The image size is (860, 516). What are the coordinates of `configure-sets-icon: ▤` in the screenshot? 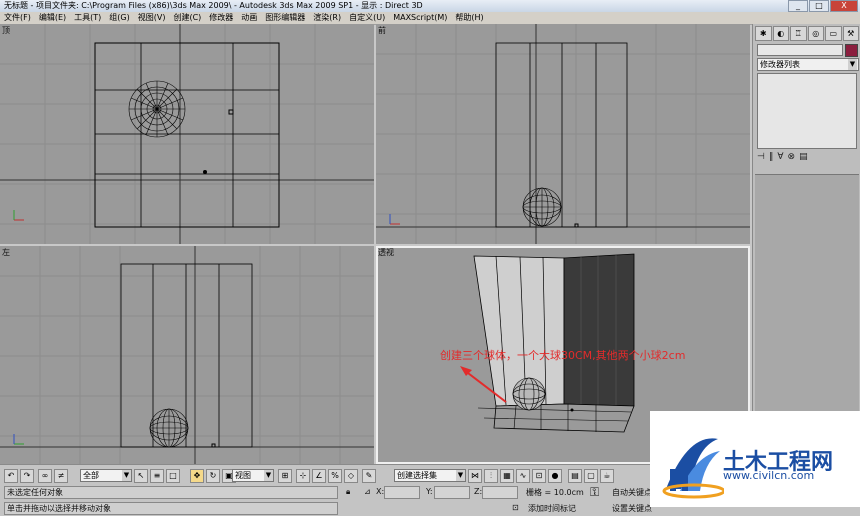 It's located at (803, 158).